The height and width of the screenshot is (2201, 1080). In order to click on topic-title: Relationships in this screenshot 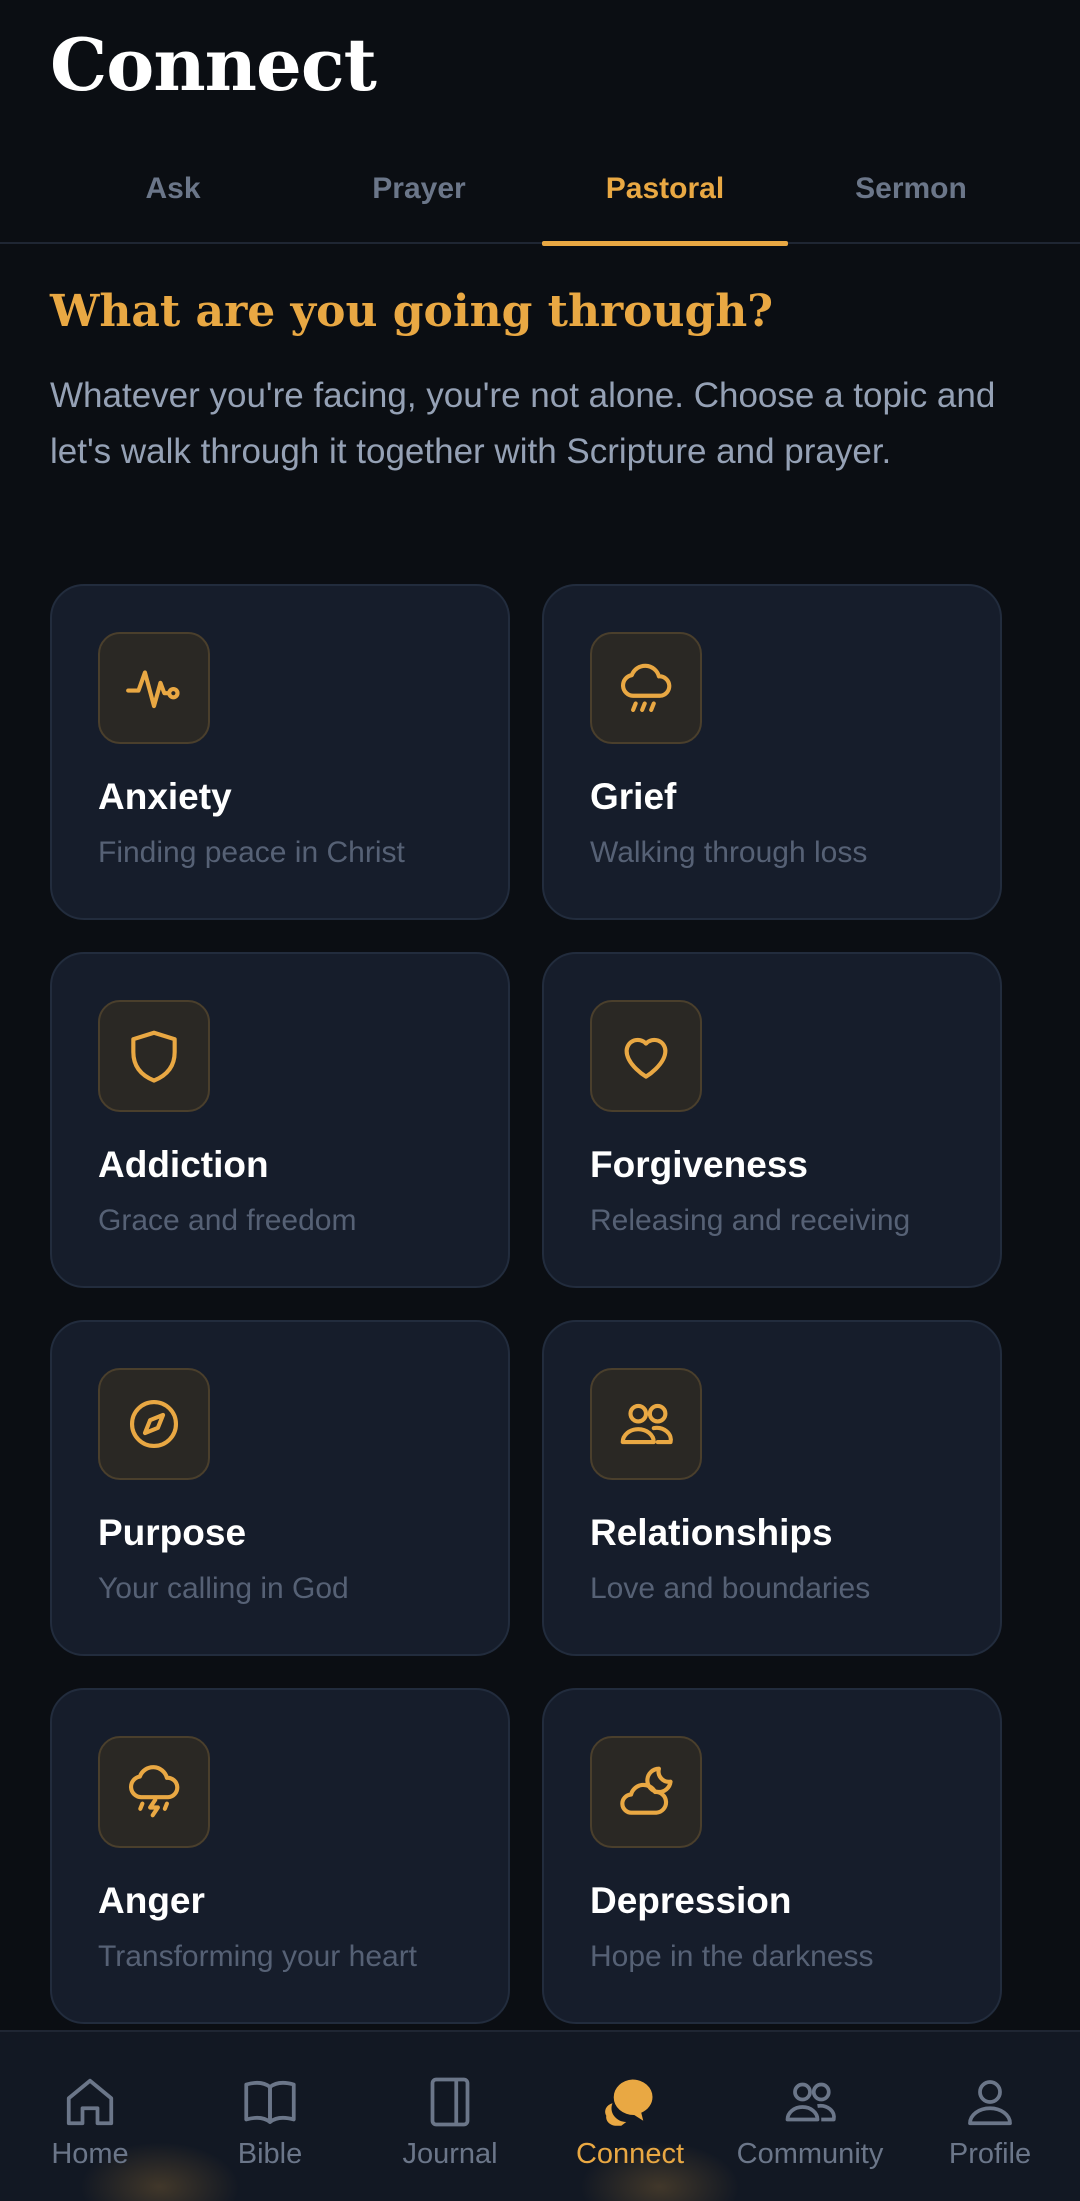, I will do `click(711, 1532)`.